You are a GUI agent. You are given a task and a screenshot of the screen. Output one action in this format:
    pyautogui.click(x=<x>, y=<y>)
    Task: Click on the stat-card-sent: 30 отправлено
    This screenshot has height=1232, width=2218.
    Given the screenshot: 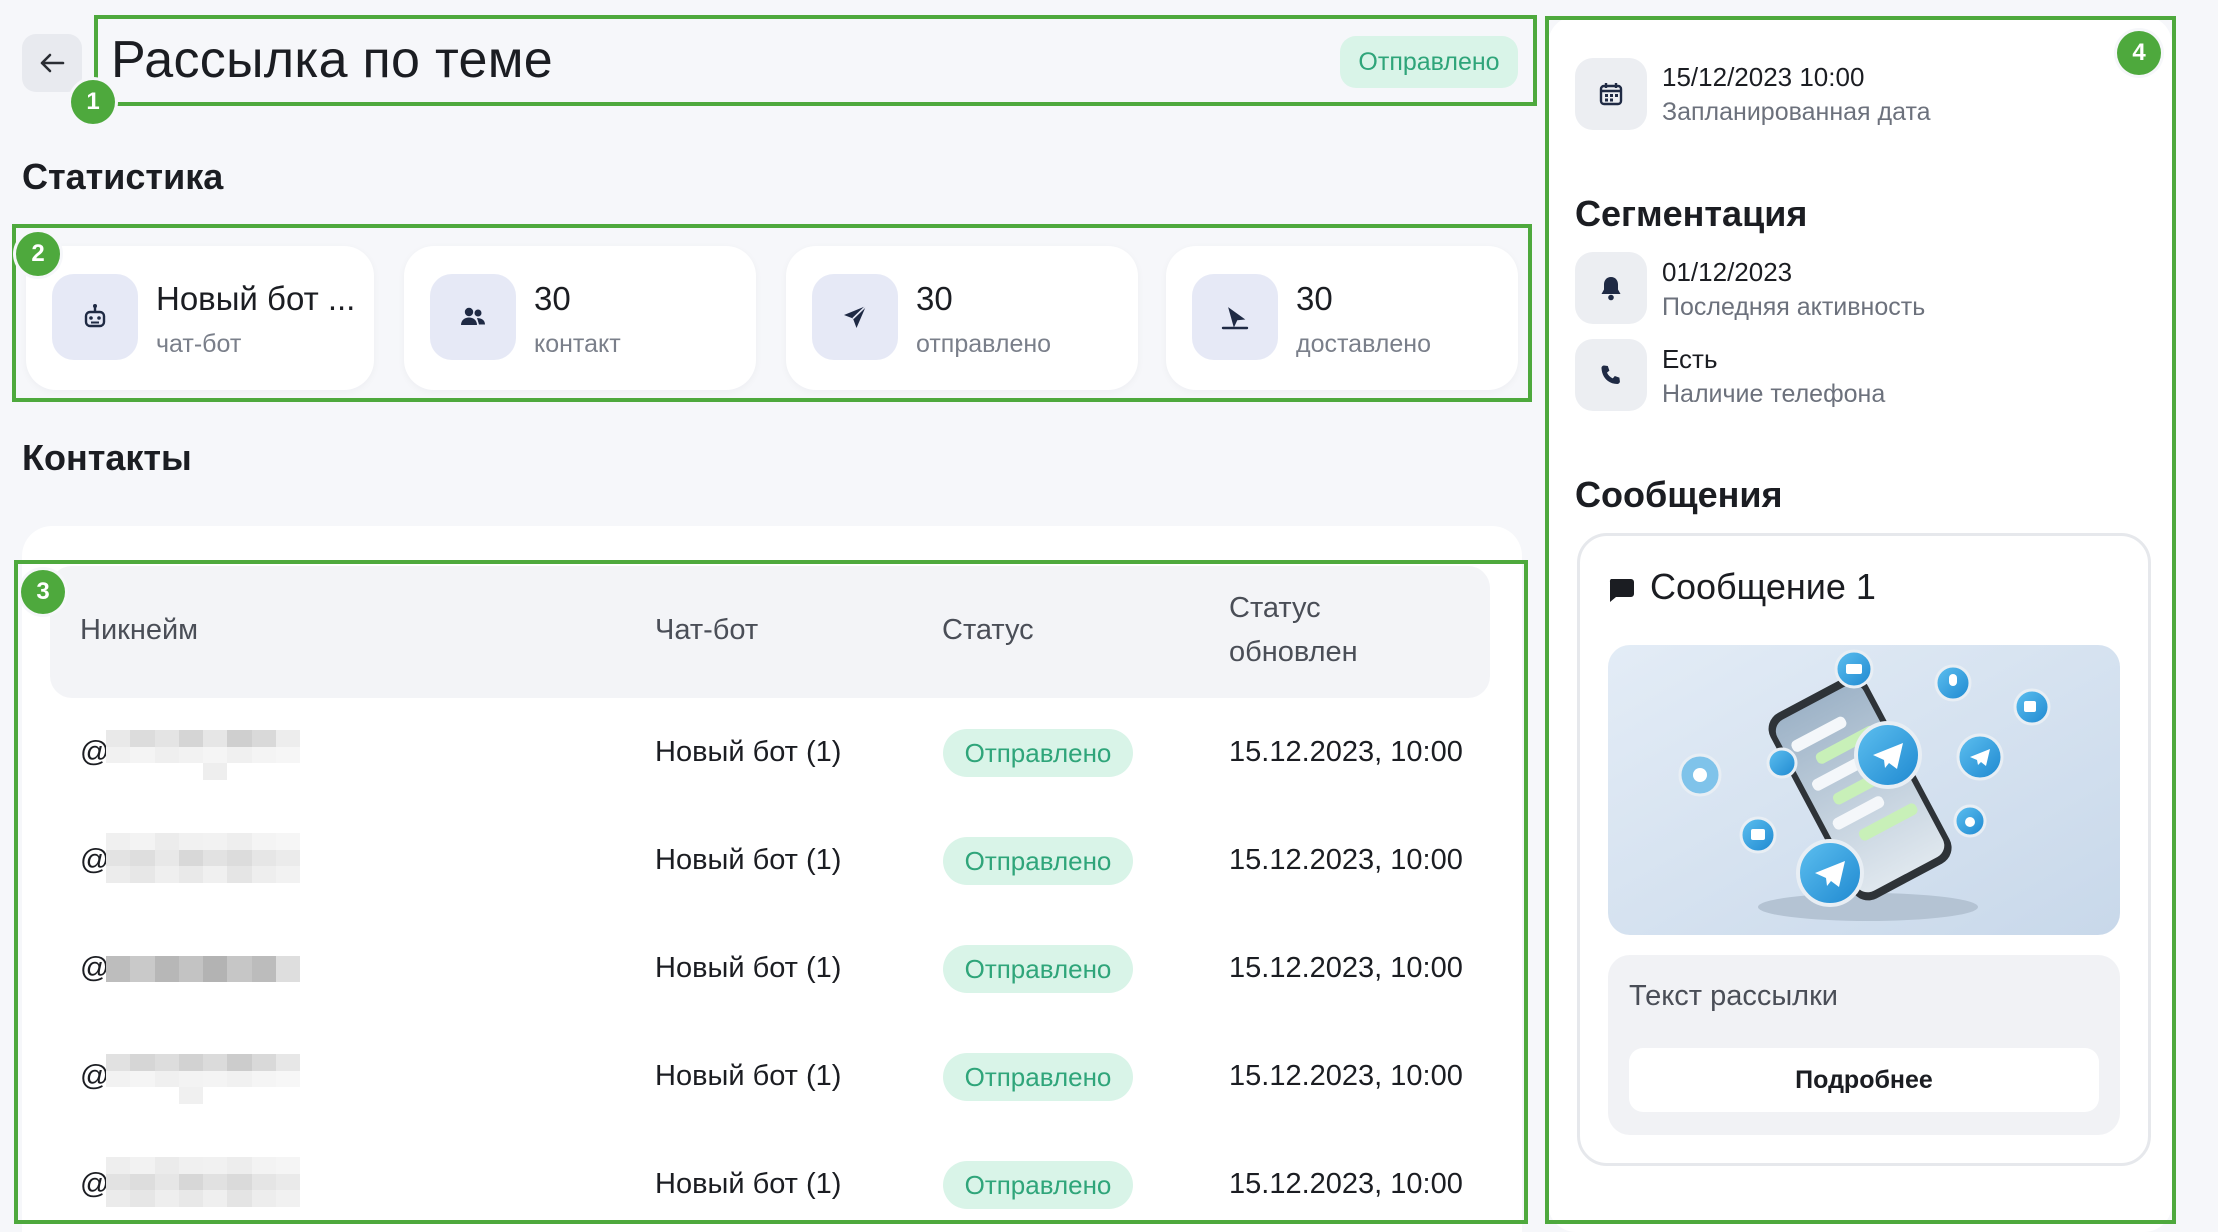 What is the action you would take?
    pyautogui.click(x=962, y=318)
    